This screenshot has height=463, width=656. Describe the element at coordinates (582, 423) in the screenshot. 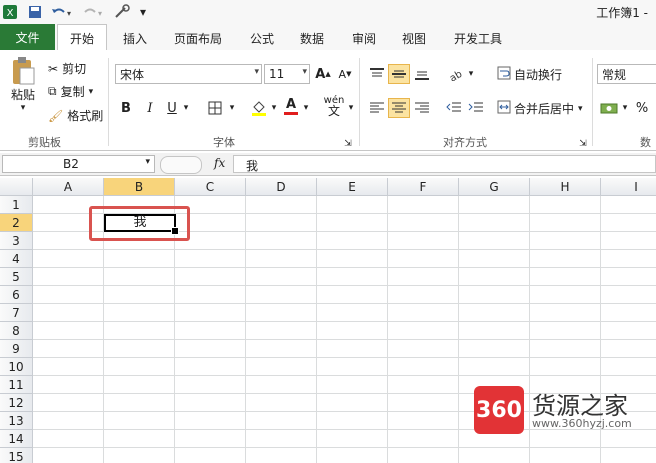

I see `watermark-url: www.360hyzj.com` at that location.